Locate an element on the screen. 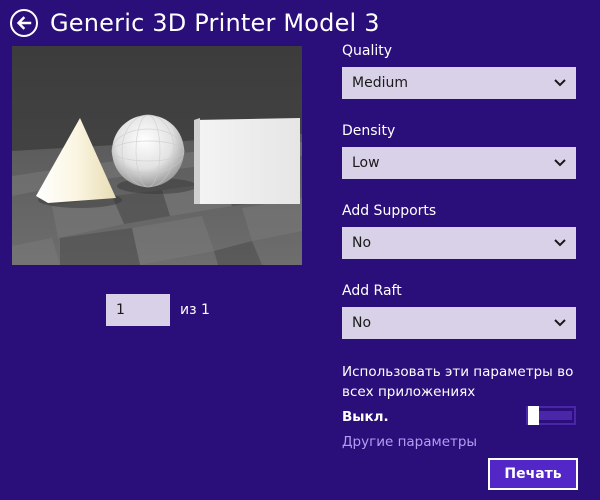 Image resolution: width=600 pixels, height=500 pixels. quality-value: Medium is located at coordinates (380, 83).